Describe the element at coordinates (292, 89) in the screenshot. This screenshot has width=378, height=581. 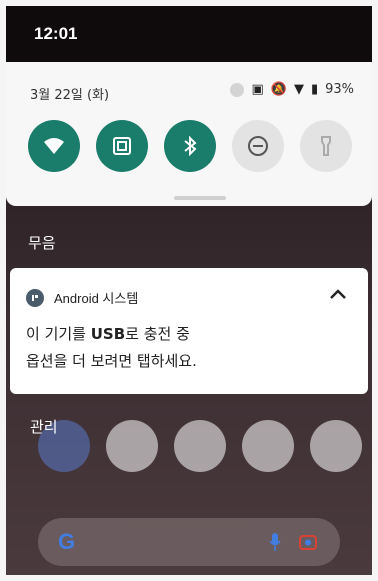
I see `status-icons: ▣ 🔕 ▼ ▮ 93%` at that location.